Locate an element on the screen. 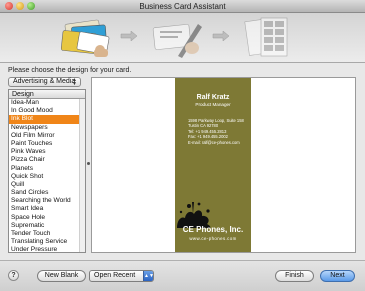  new-blank-button: New Blank is located at coordinates (61, 276).